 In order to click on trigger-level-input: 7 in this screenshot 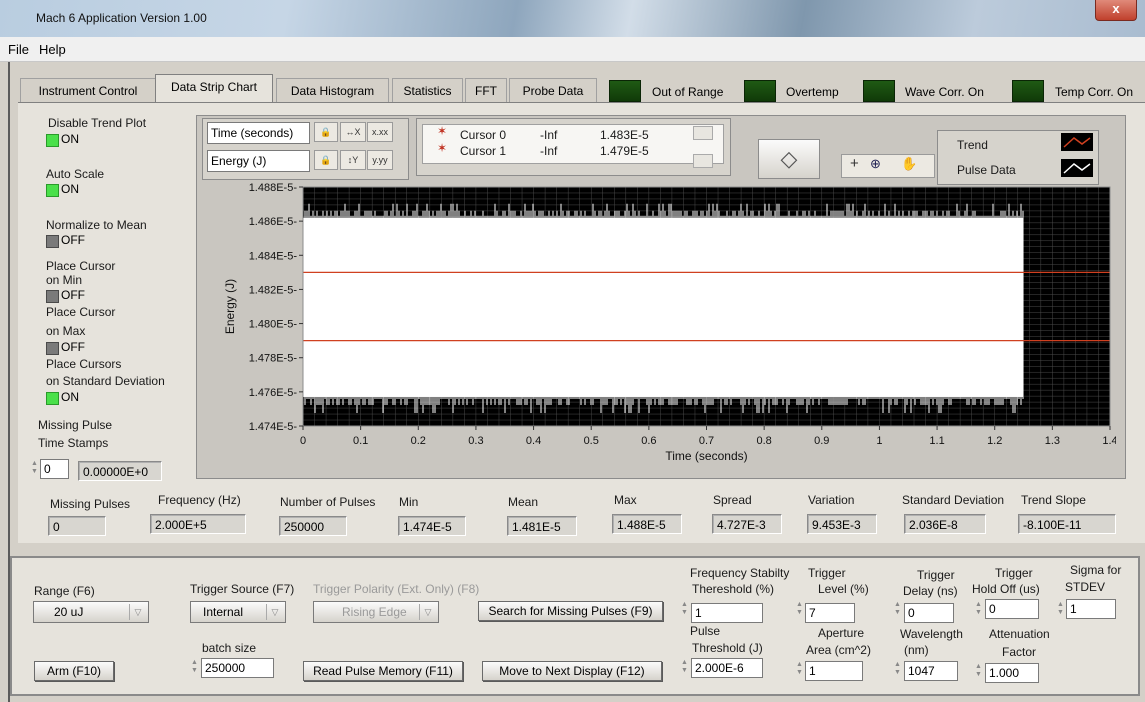, I will do `click(830, 613)`.